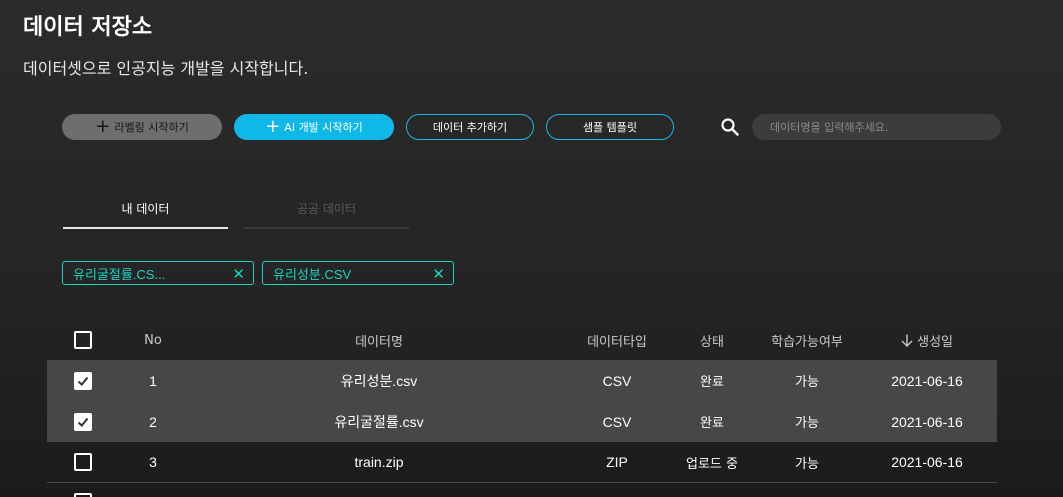 This screenshot has width=1063, height=497. What do you see at coordinates (151, 127) in the screenshot?
I see `start-labeling-label: 라벨링 시작하기` at bounding box center [151, 127].